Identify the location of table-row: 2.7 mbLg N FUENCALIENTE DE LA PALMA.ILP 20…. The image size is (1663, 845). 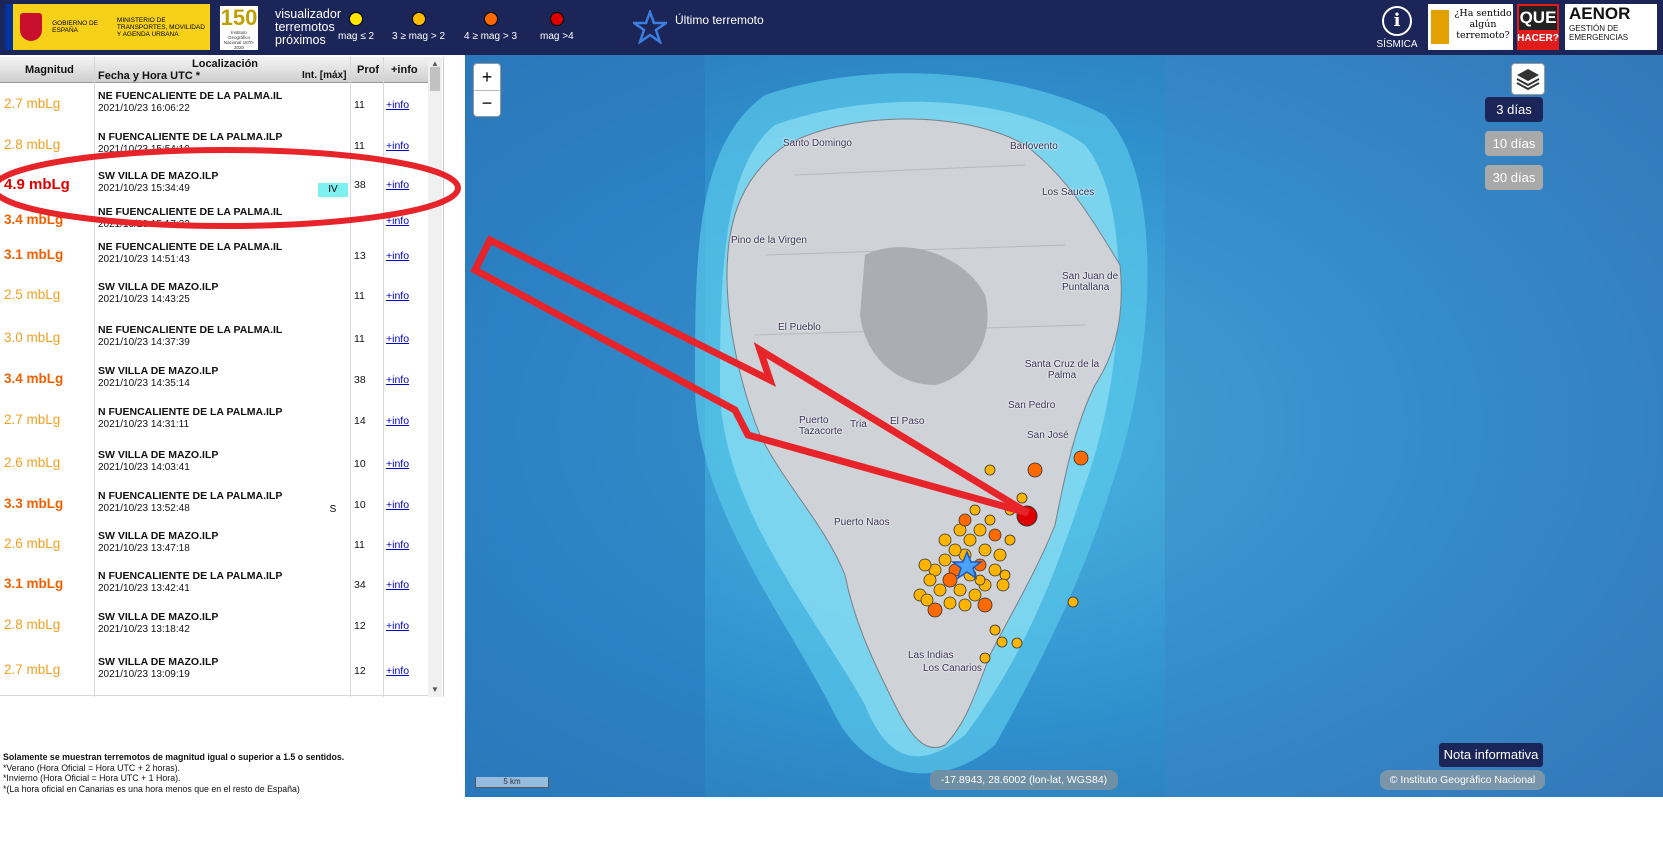
(214, 421).